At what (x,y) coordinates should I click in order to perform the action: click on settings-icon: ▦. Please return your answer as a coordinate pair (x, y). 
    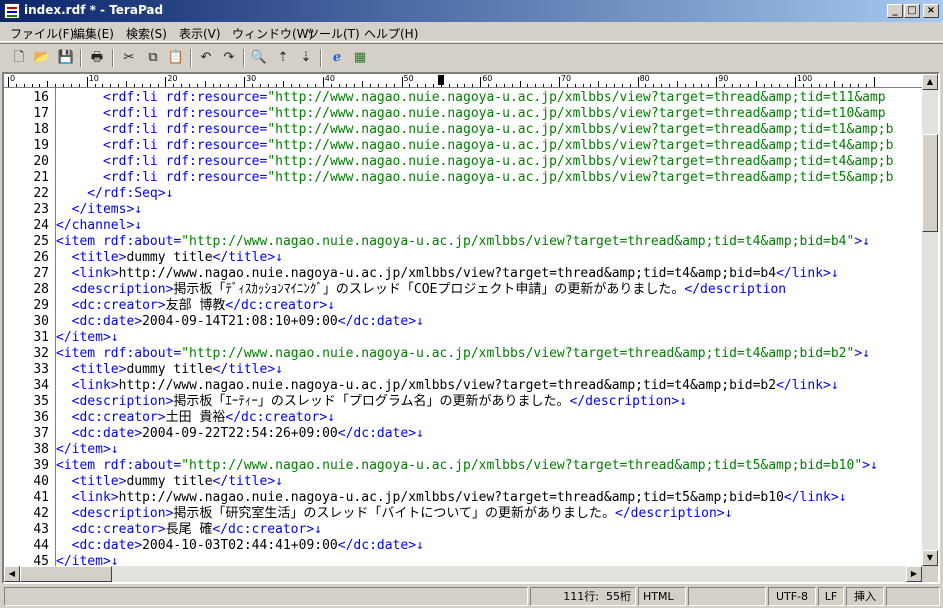
    Looking at the image, I should click on (360, 58).